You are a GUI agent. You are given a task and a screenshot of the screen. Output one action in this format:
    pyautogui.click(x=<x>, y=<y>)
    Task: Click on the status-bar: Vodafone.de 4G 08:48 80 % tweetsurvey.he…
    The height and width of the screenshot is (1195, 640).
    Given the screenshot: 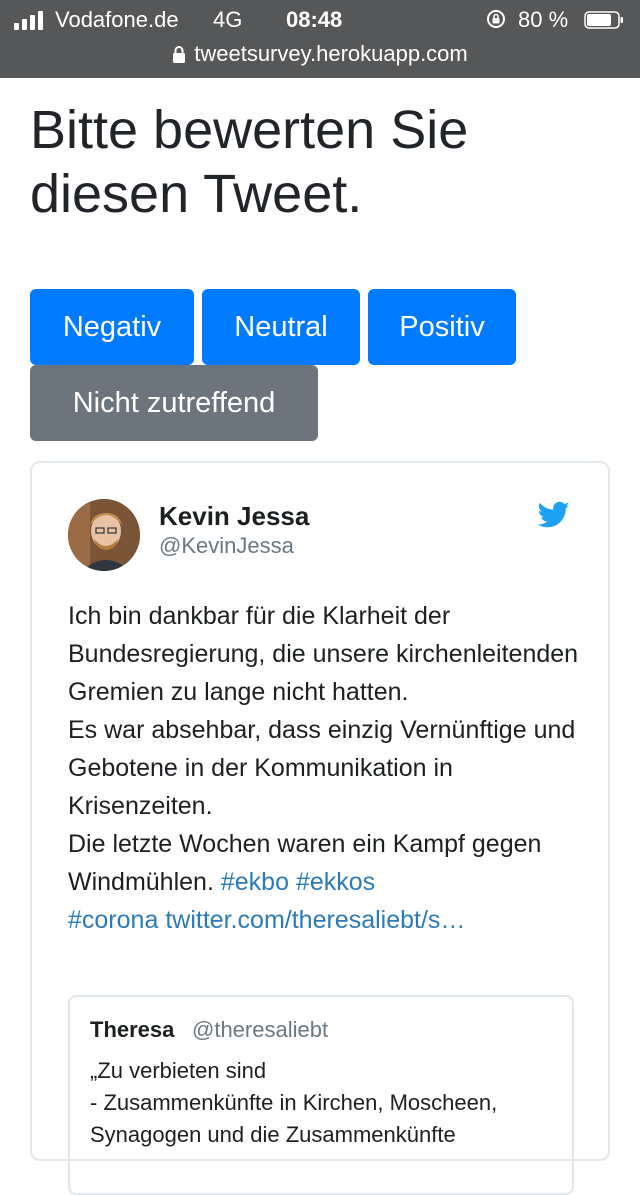 What is the action you would take?
    pyautogui.click(x=320, y=39)
    